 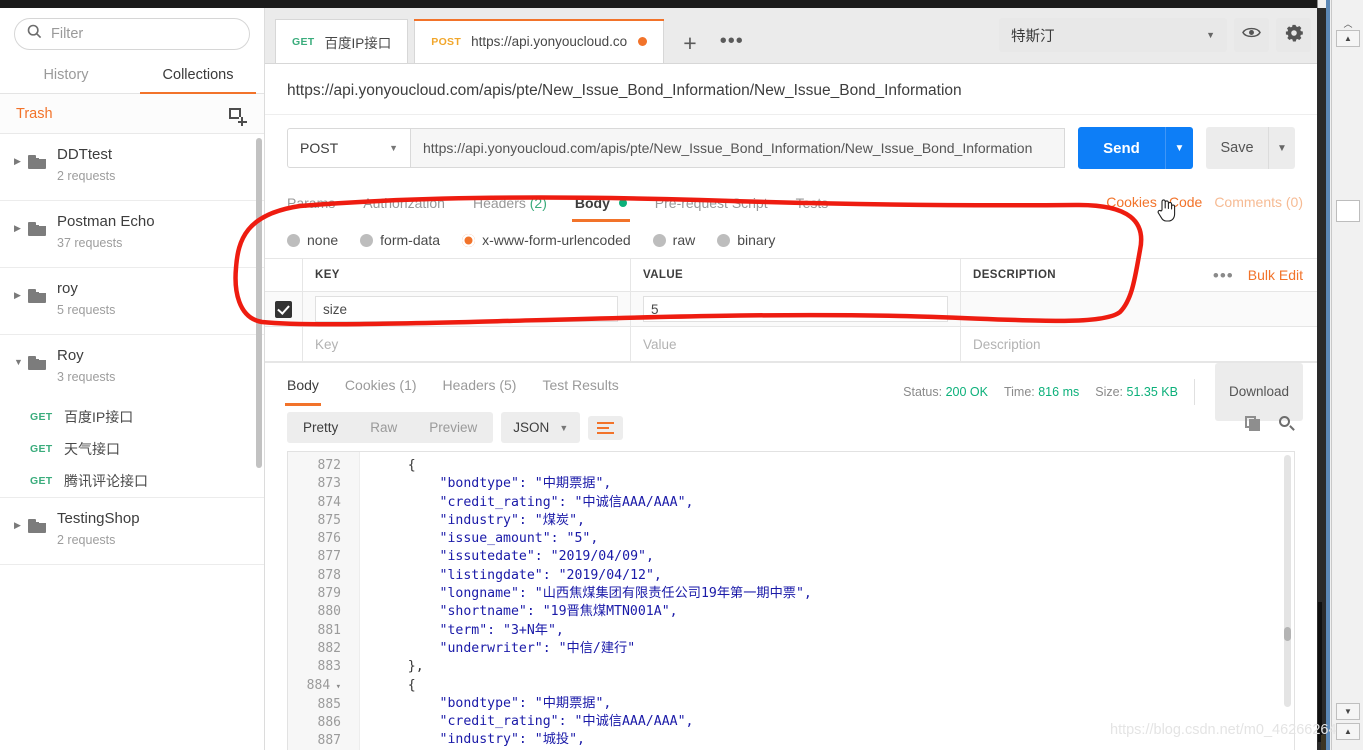 I want to click on tab-tests: Tests, so click(x=812, y=203).